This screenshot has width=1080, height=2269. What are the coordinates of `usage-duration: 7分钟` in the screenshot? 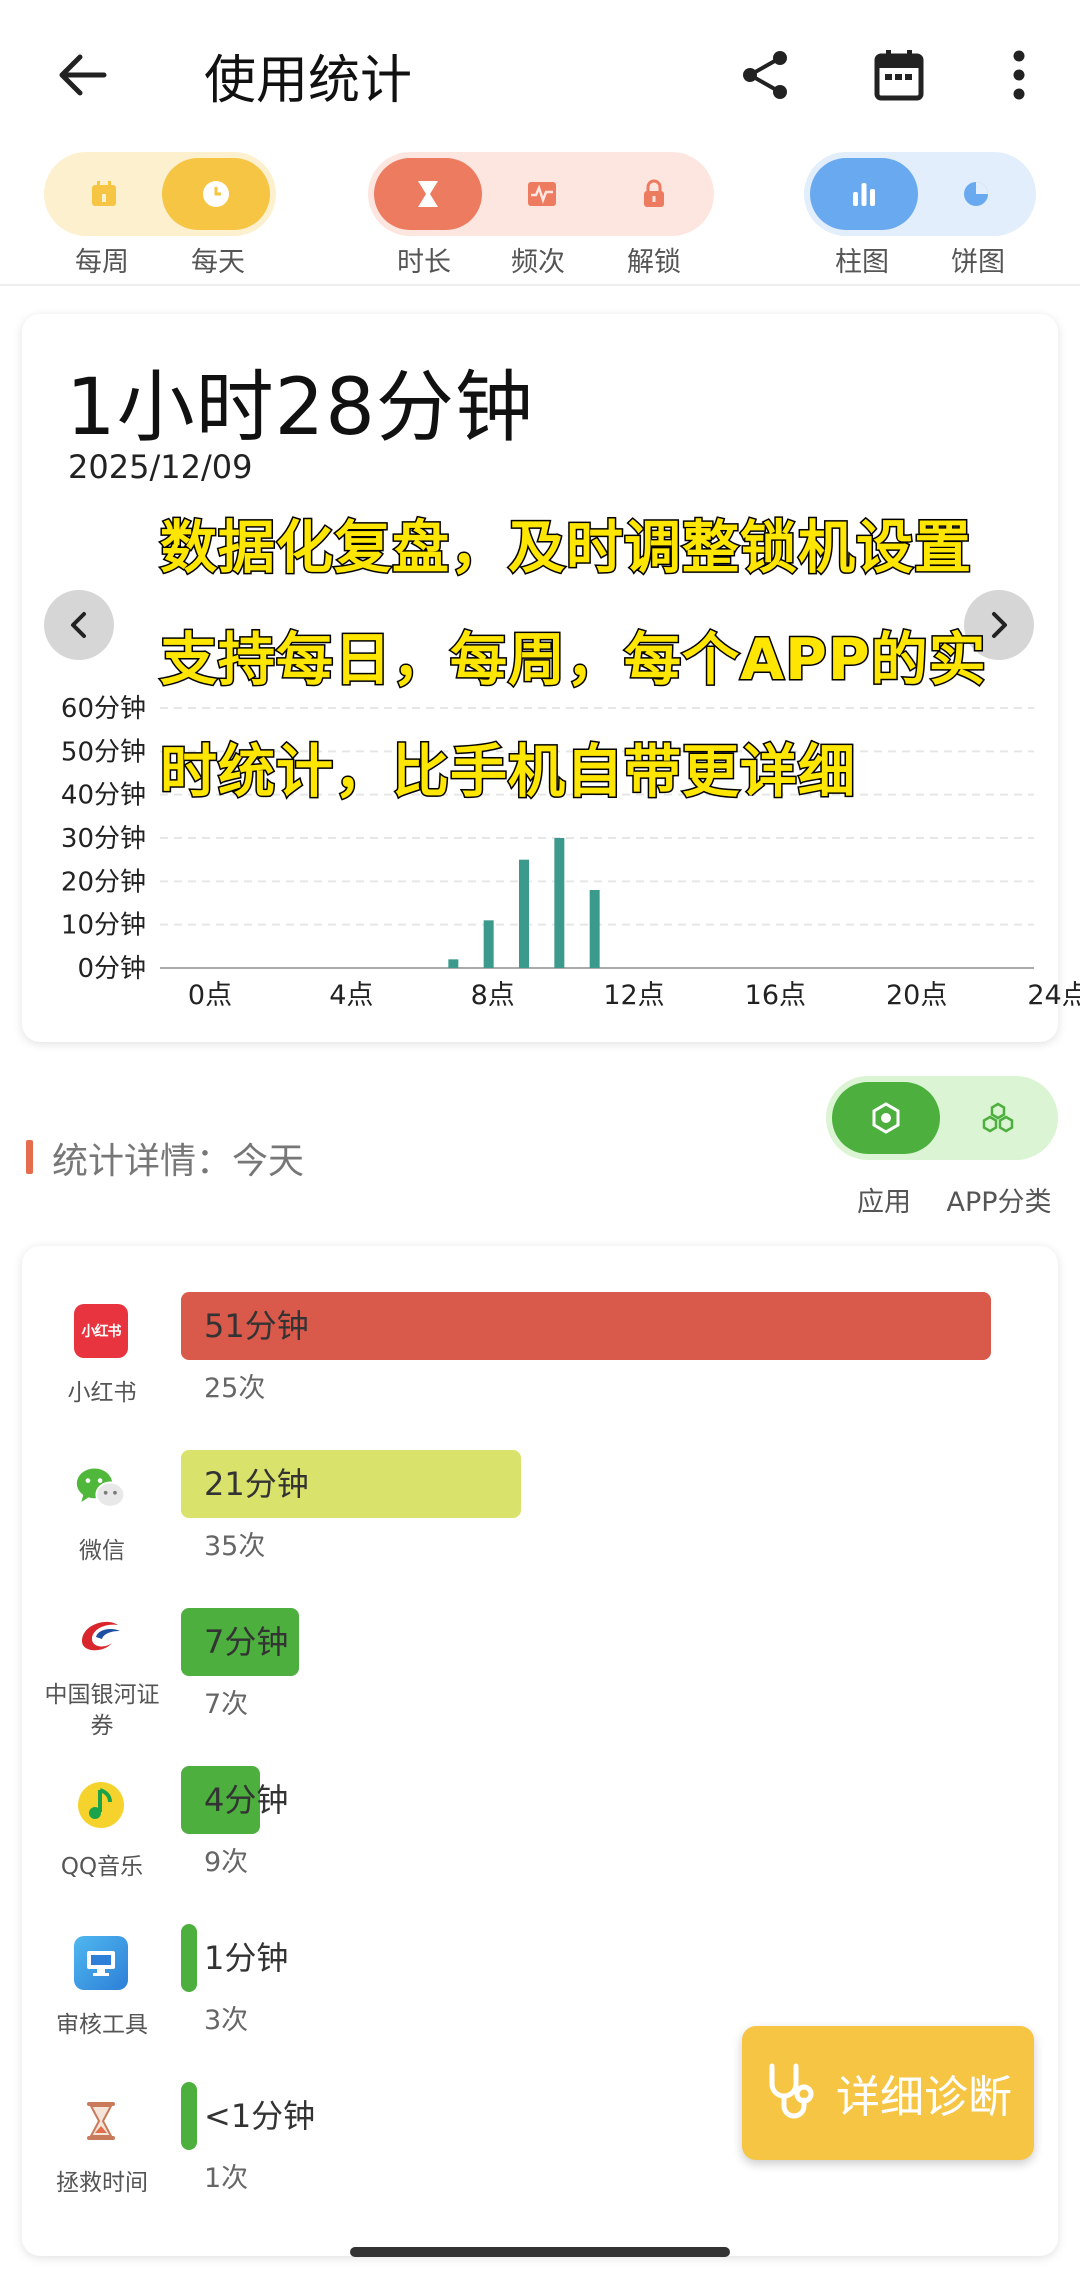 It's located at (246, 1642).